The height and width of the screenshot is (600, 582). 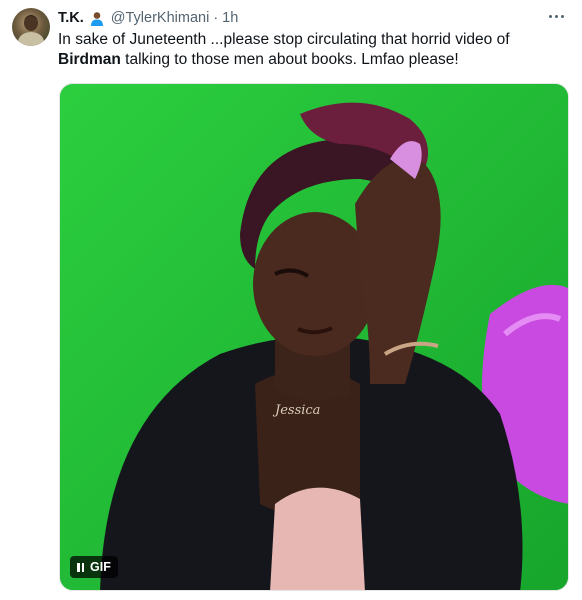 I want to click on more-horizontal-icon, so click(x=556, y=16).